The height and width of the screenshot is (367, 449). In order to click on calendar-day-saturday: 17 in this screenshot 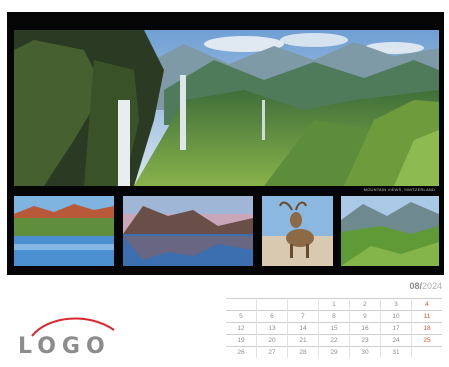, I will do `click(396, 328)`.